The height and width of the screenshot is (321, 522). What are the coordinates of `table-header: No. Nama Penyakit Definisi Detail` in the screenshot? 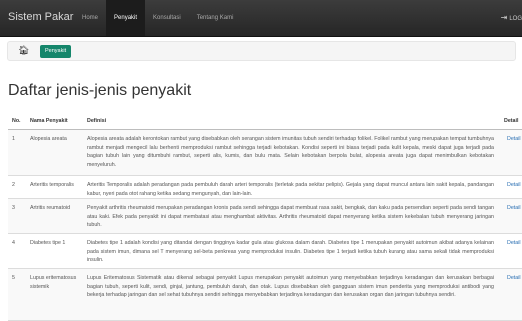 It's located at (265, 121).